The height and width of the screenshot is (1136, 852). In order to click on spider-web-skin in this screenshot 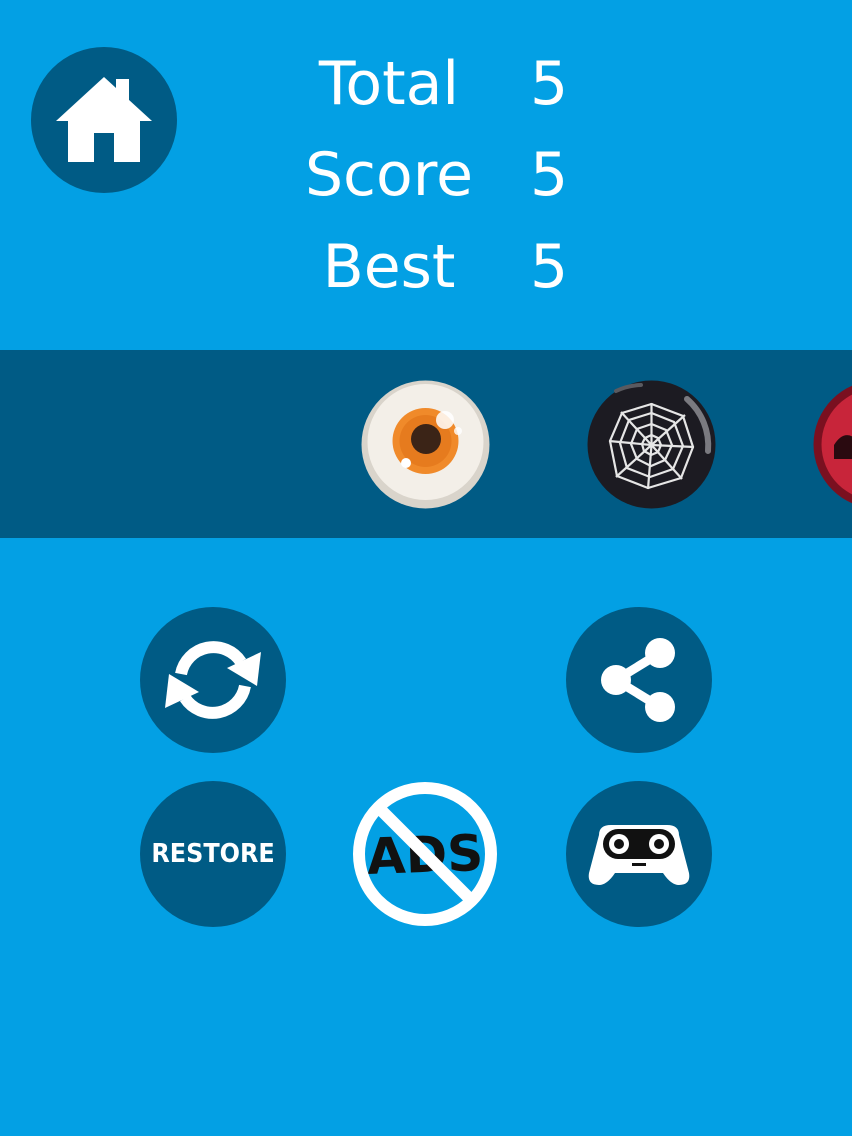, I will do `click(651, 444)`.